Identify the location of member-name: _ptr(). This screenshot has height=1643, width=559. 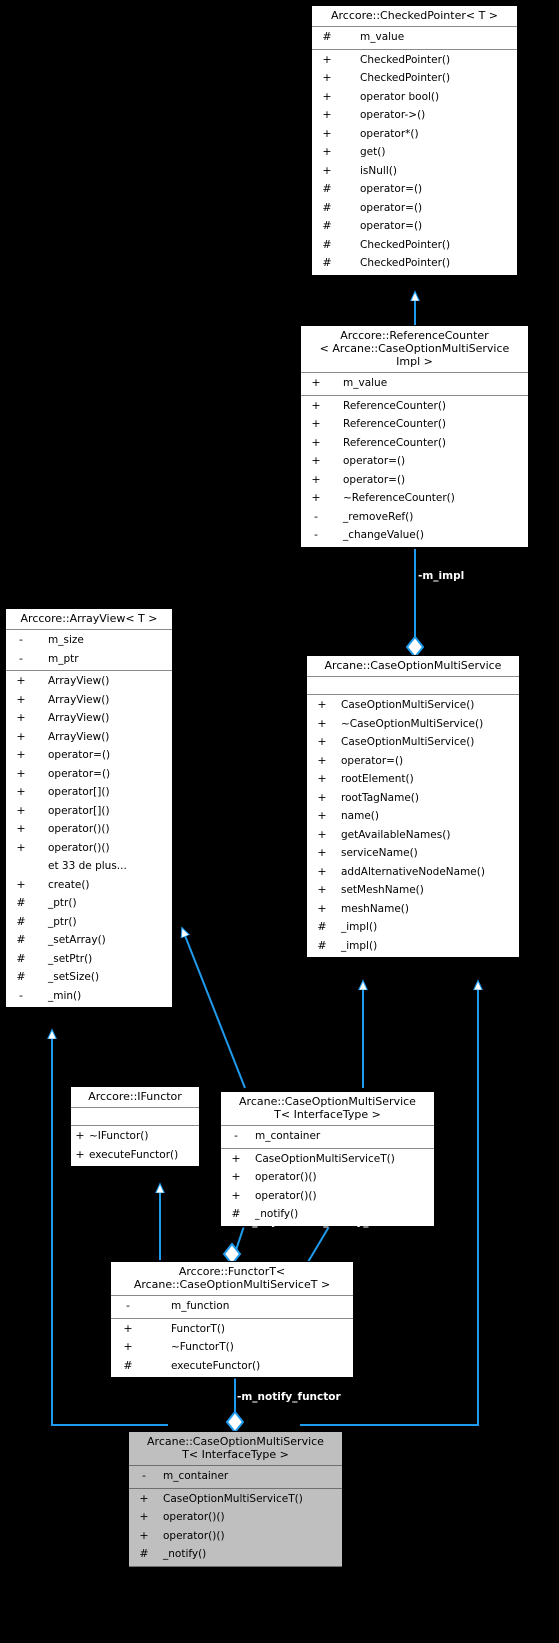
(62, 903).